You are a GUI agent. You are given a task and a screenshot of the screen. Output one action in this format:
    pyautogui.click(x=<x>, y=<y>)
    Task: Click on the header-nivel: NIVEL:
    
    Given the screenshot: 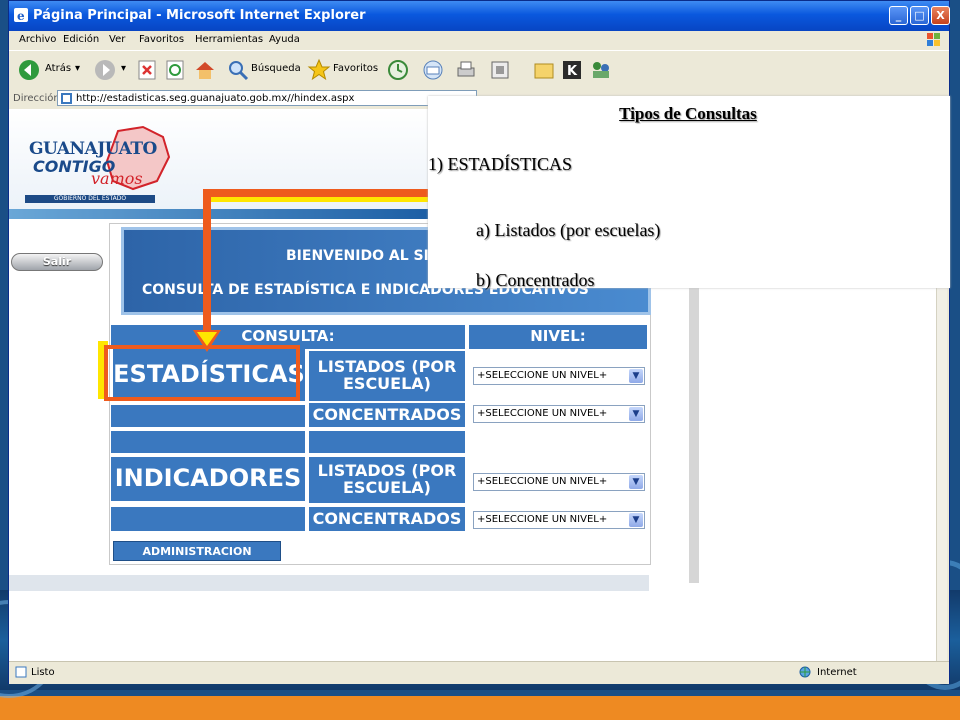 What is the action you would take?
    pyautogui.click(x=558, y=337)
    